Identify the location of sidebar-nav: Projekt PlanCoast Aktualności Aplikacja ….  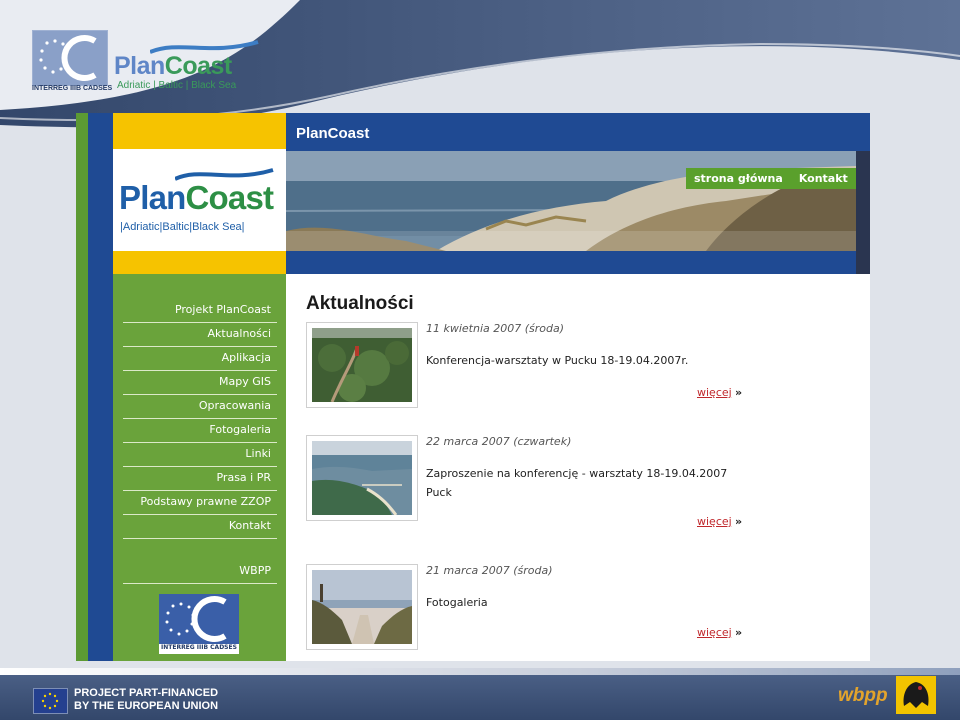
(200, 442).